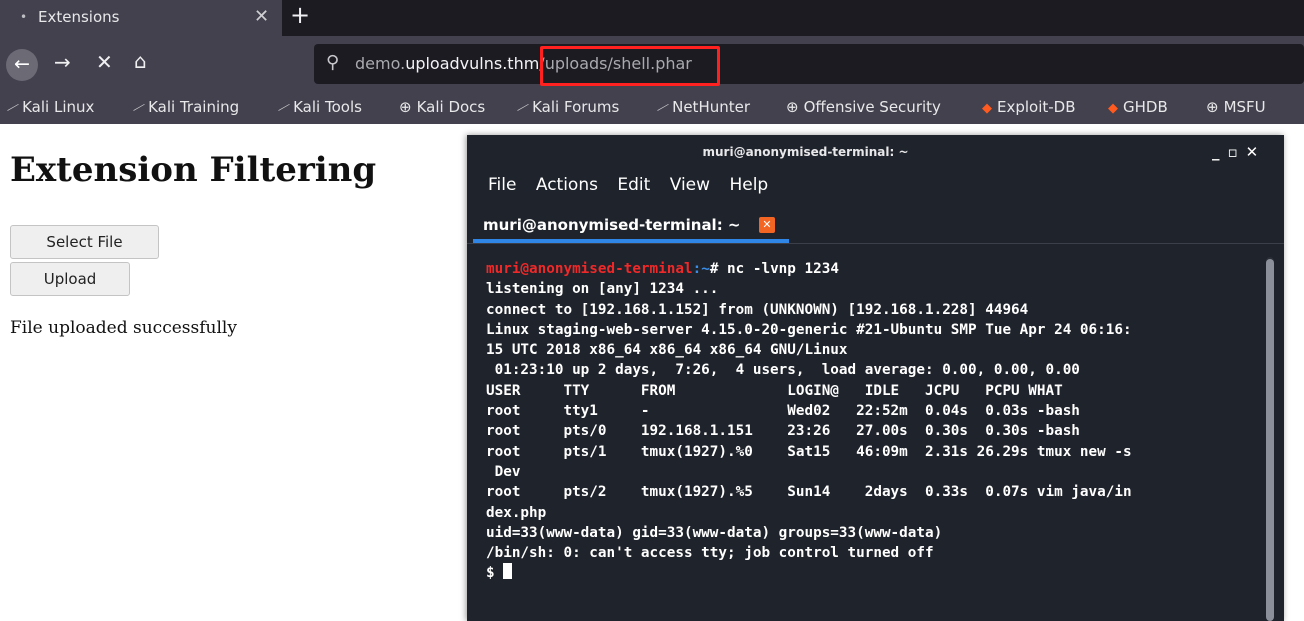 The height and width of the screenshot is (621, 1304). I want to click on browser-tab-extensions: • Extensions ✕, so click(141, 18).